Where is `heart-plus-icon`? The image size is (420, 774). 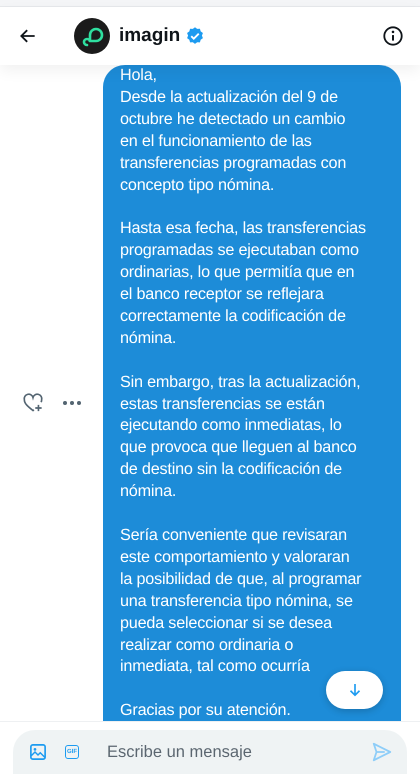
heart-plus-icon is located at coordinates (33, 403).